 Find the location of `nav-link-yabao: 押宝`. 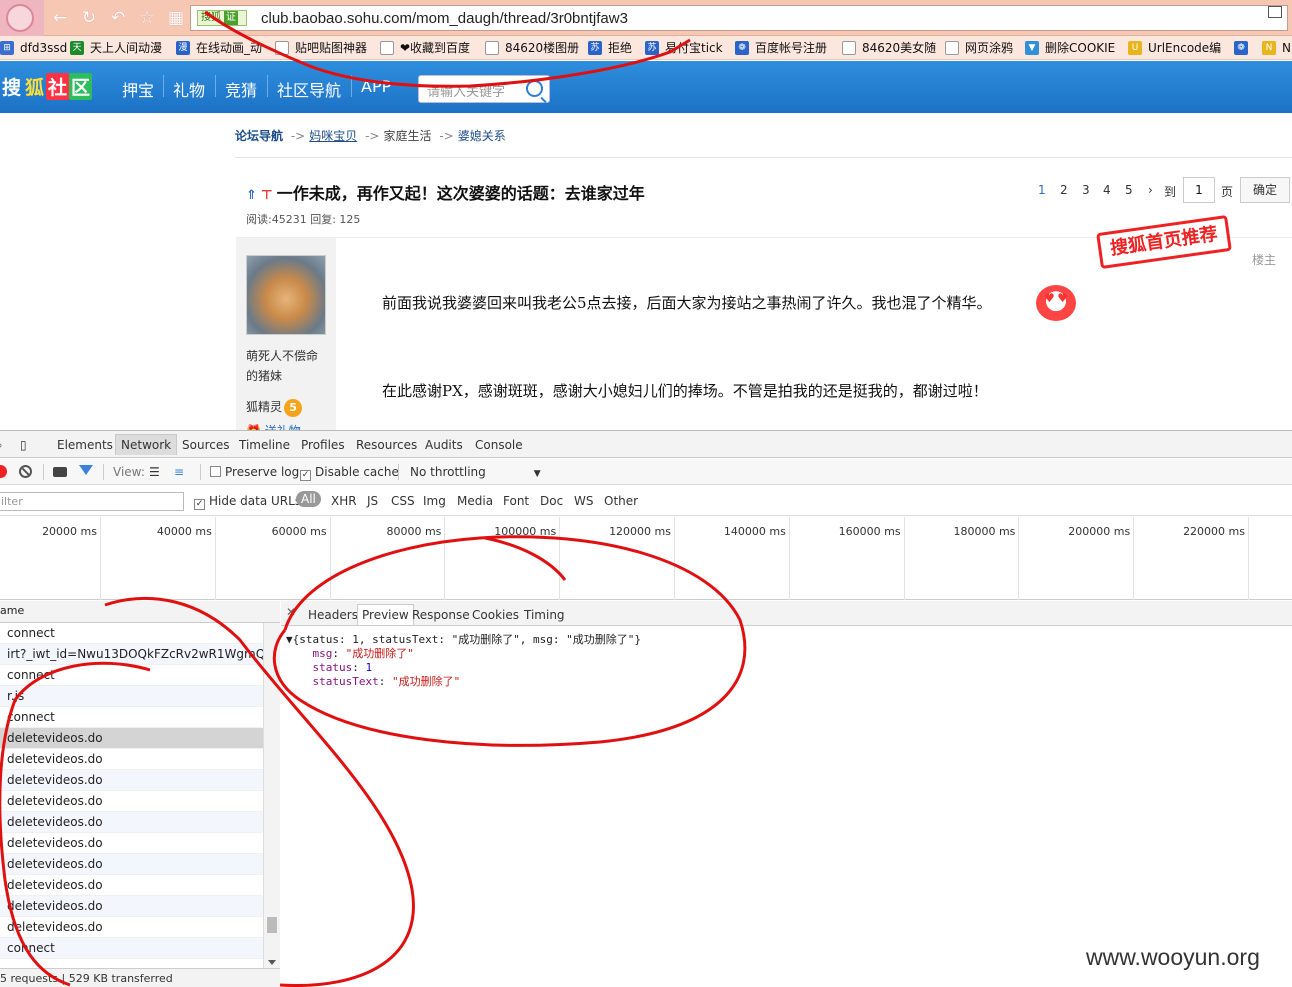

nav-link-yabao: 押宝 is located at coordinates (138, 89).